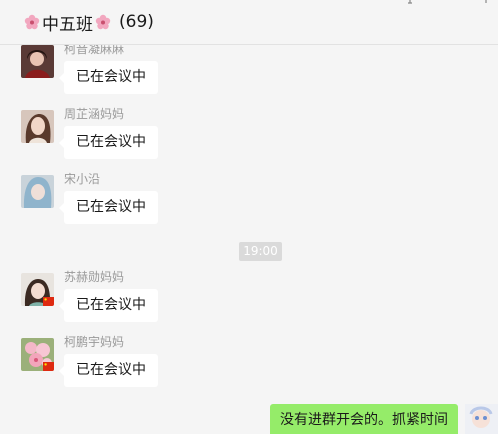 The image size is (498, 434). I want to click on sender-name: 宋小沿, so click(82, 179).